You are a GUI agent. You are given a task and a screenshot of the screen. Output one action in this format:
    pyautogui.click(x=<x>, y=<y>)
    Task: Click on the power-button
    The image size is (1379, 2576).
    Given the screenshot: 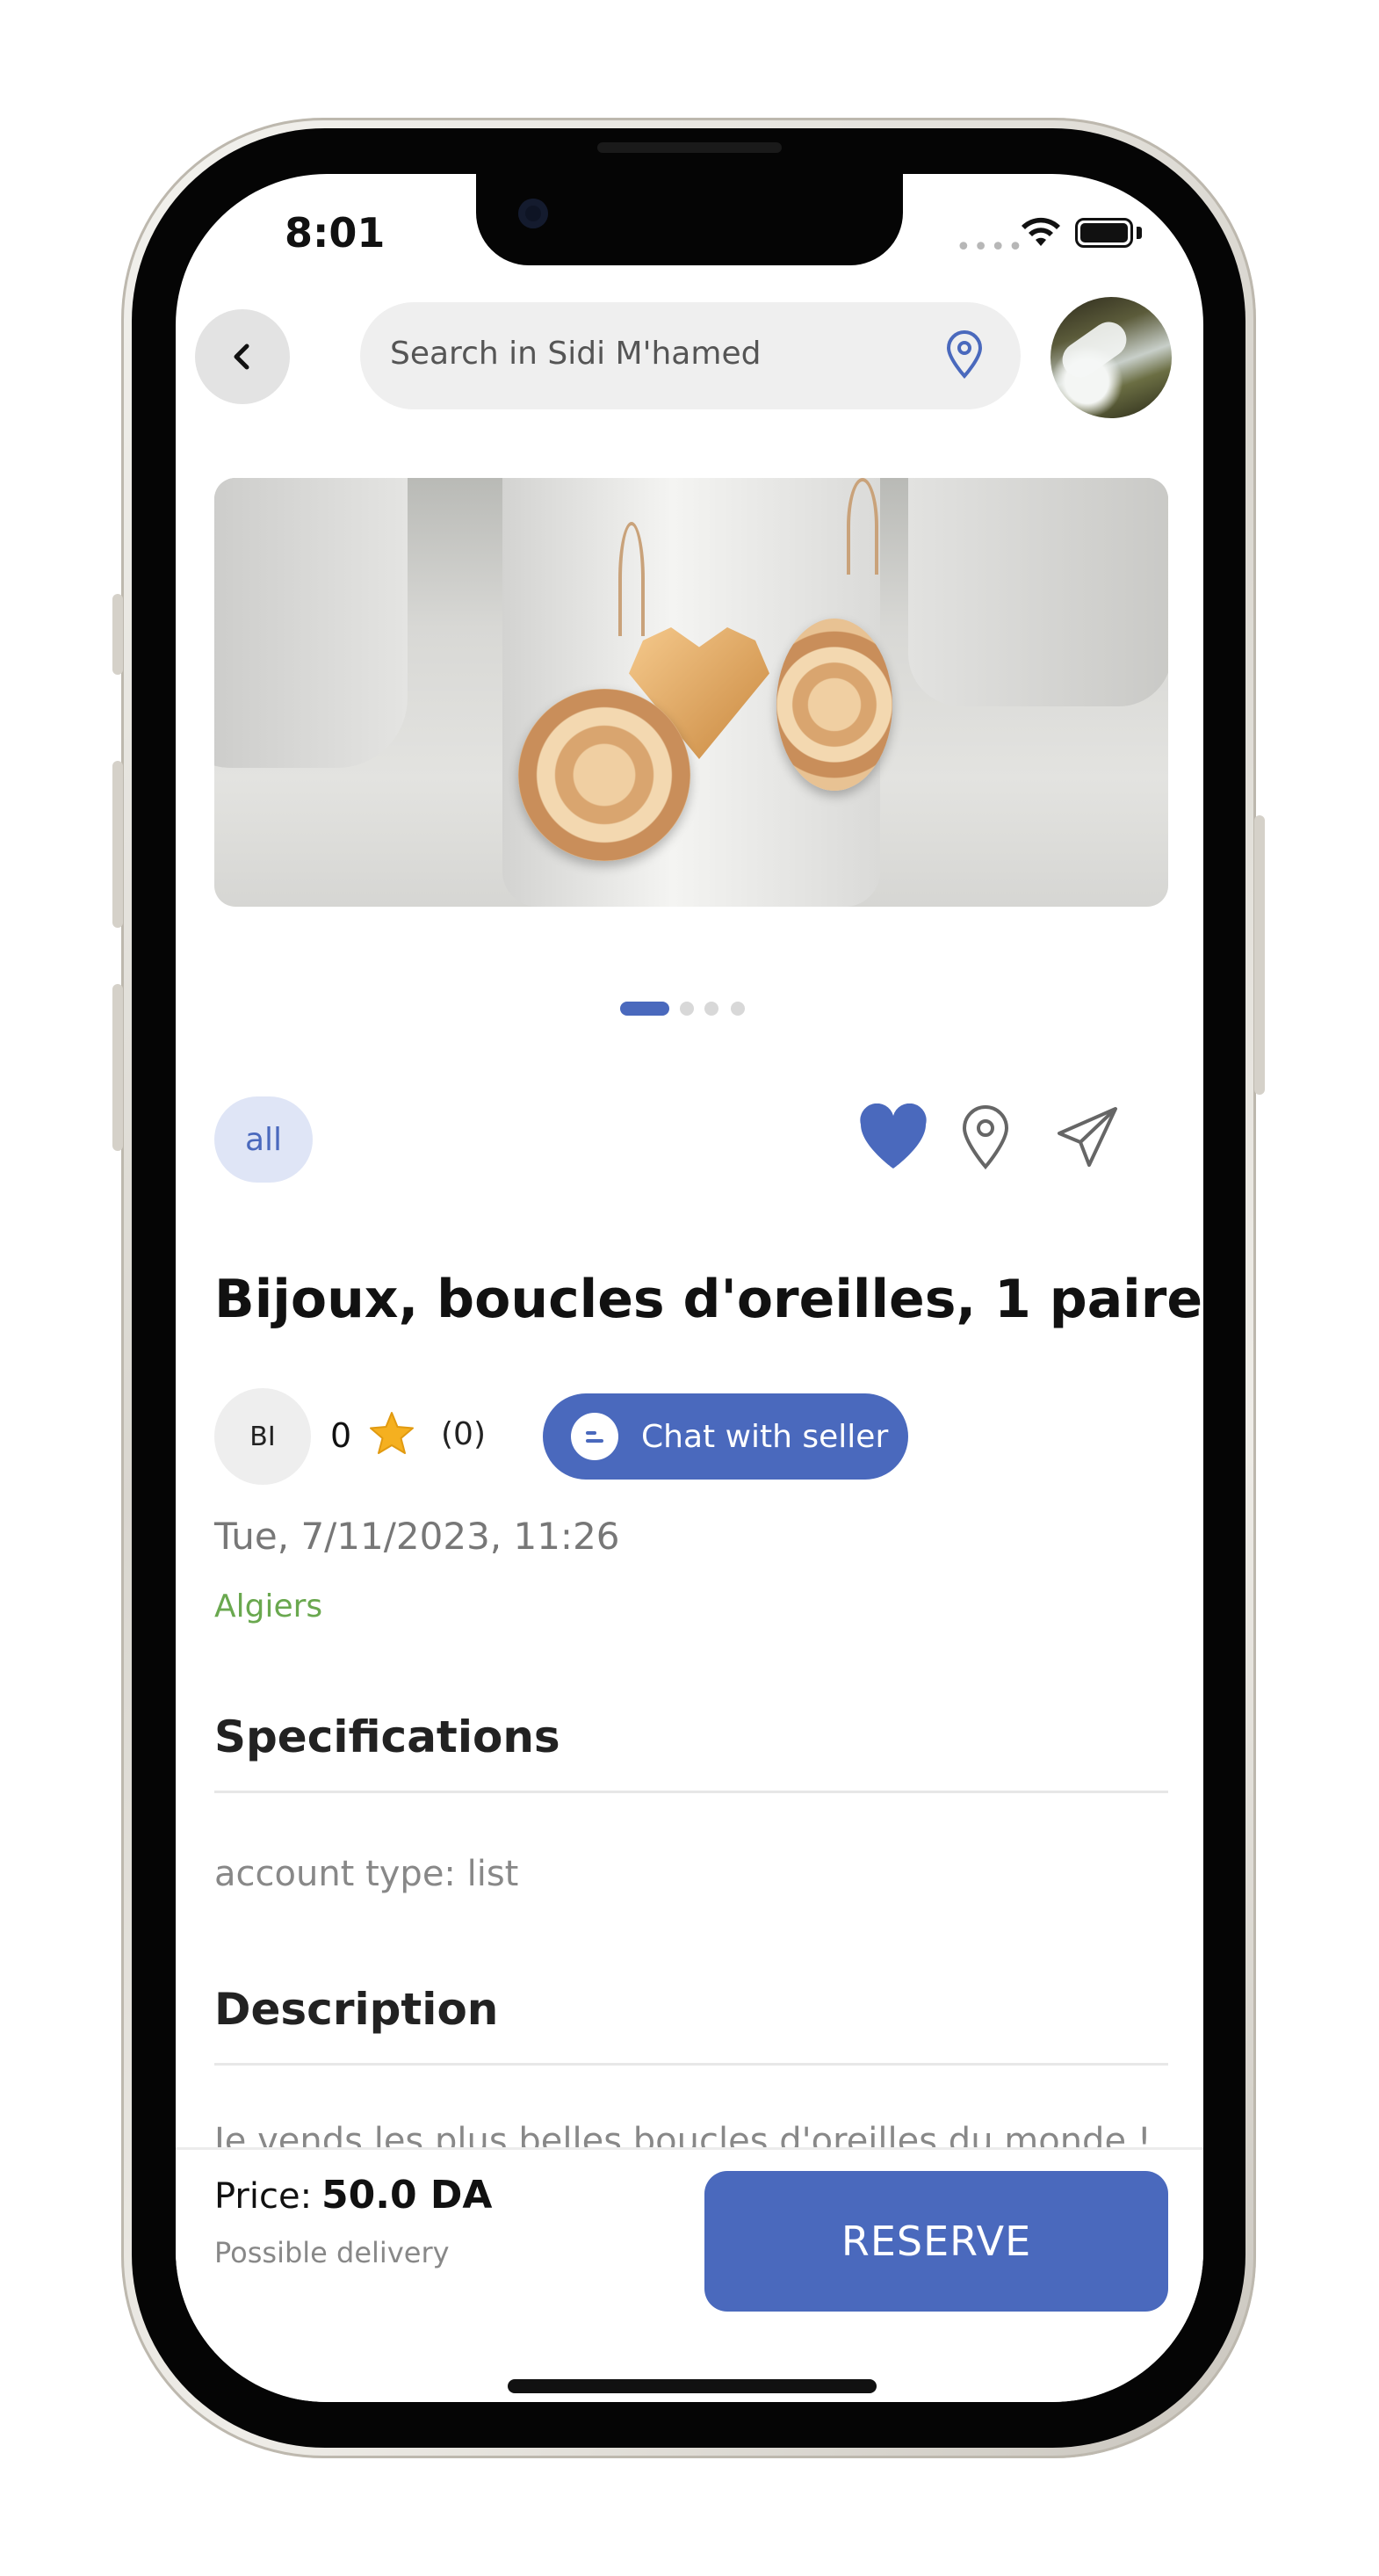 What is the action you would take?
    pyautogui.click(x=1259, y=955)
    